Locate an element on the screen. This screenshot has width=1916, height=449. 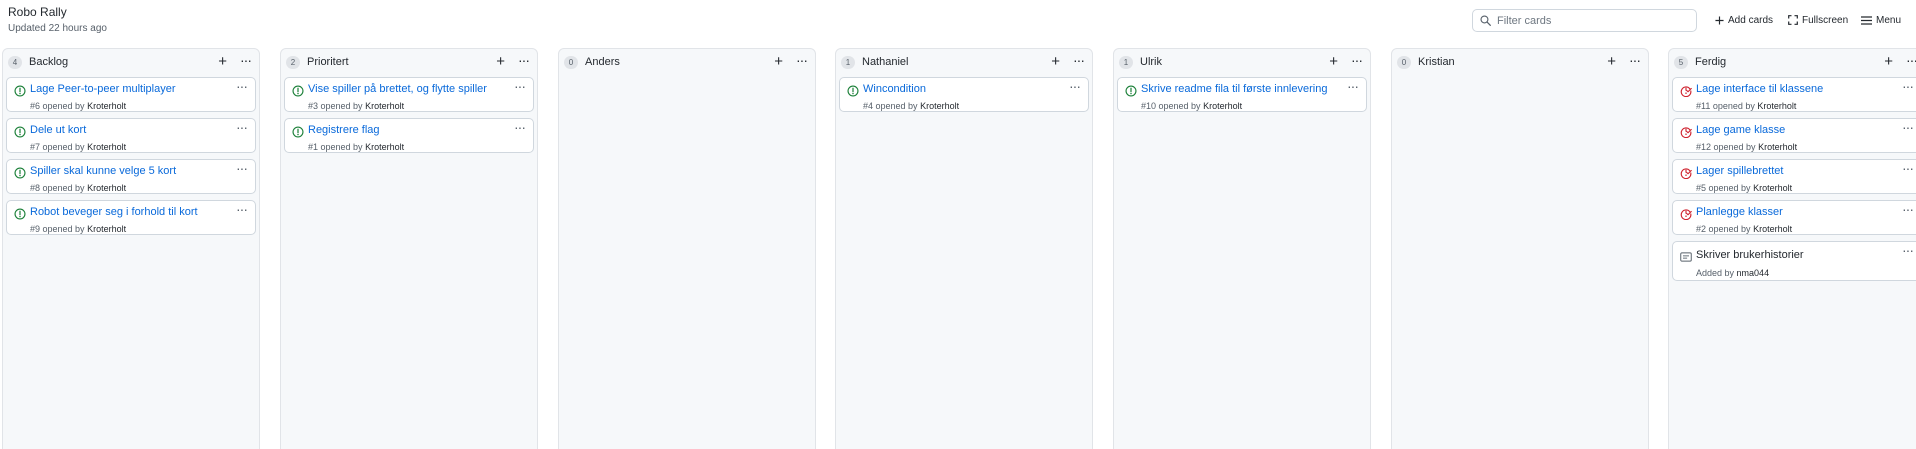
filter-cards-field is located at coordinates (1584, 20).